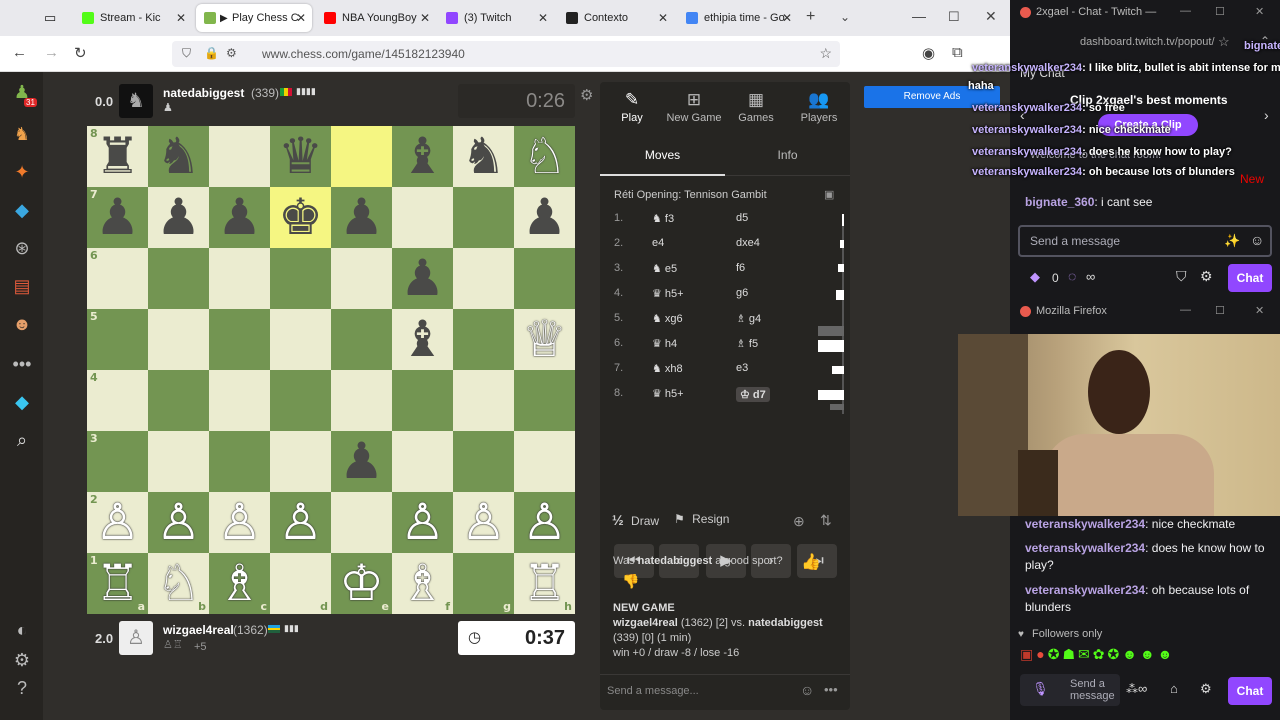  I want to click on puzzles-icon: ✦, so click(22, 172).